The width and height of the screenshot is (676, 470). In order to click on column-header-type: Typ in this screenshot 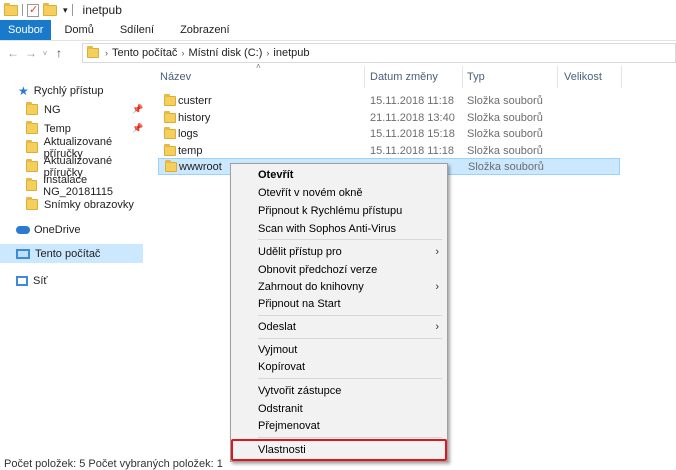, I will do `click(512, 77)`.